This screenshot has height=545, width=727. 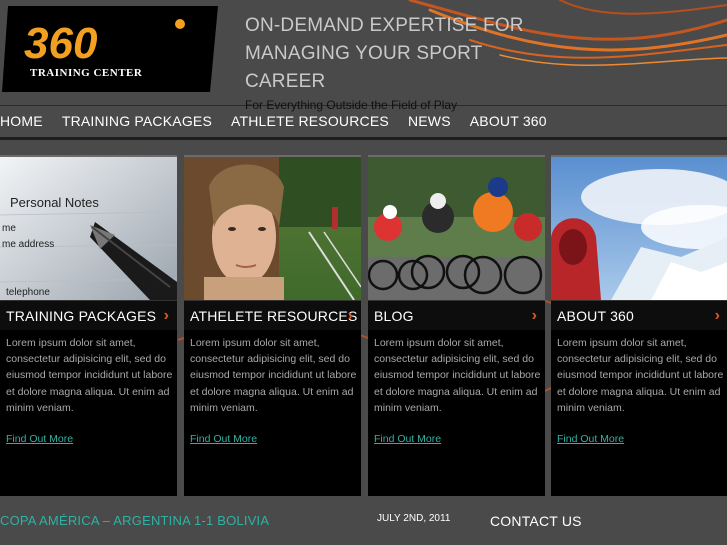 What do you see at coordinates (596, 316) in the screenshot?
I see `card-title: ABOUT 360` at bounding box center [596, 316].